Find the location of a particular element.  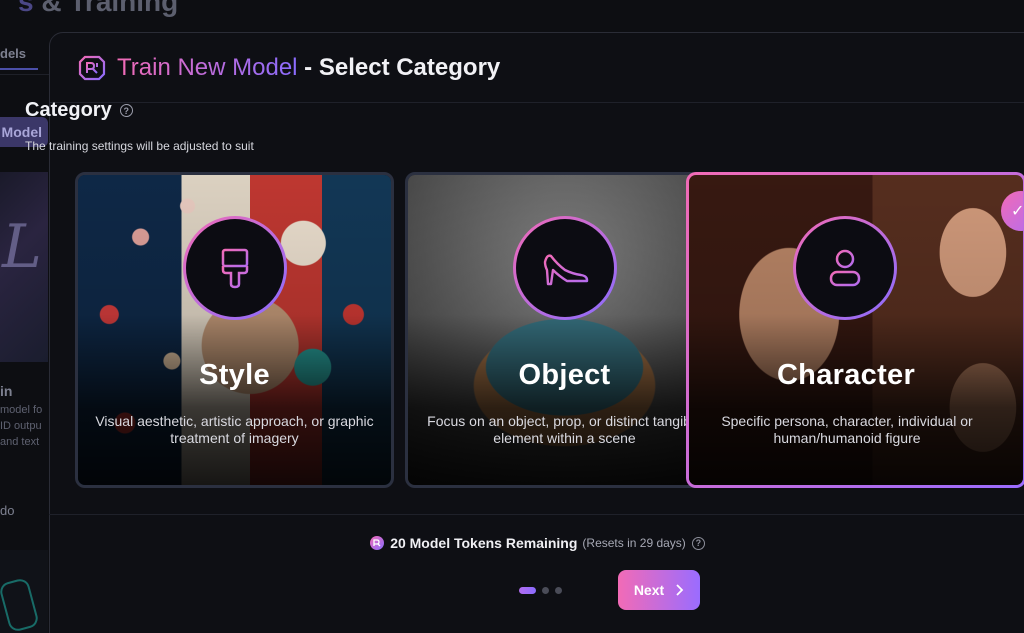

modal-title: Train New Model - Select Category is located at coordinates (309, 67).